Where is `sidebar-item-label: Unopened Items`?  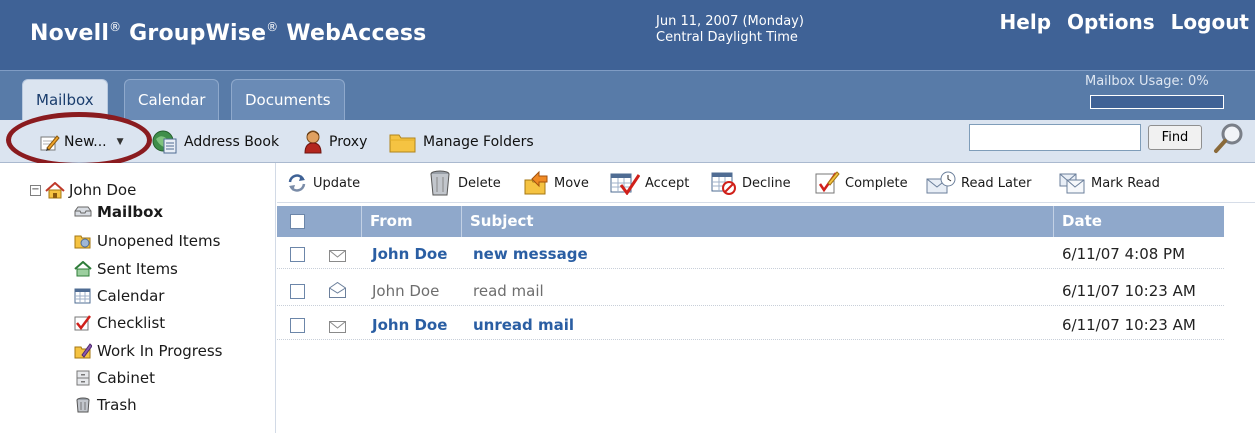 sidebar-item-label: Unopened Items is located at coordinates (159, 241).